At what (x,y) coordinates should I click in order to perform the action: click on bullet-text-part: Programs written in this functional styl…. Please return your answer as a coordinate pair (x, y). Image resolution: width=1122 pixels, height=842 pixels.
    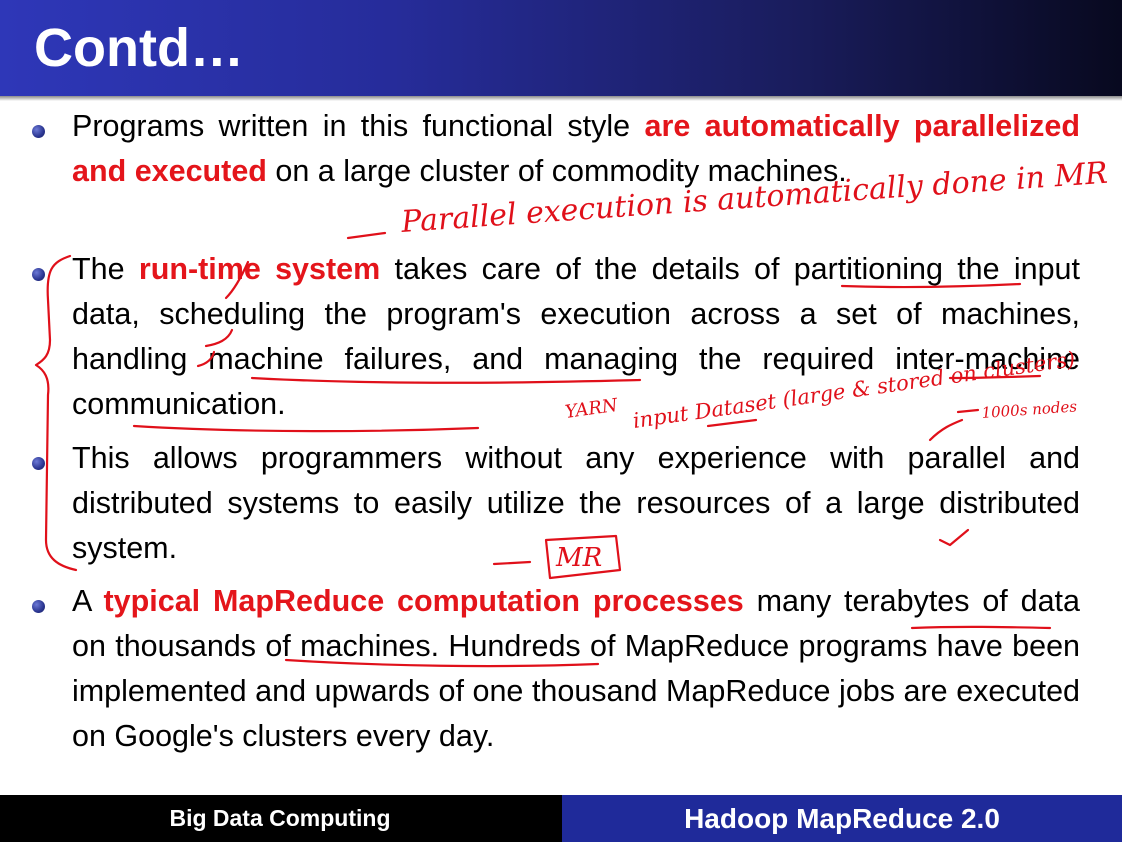
    Looking at the image, I should click on (358, 126).